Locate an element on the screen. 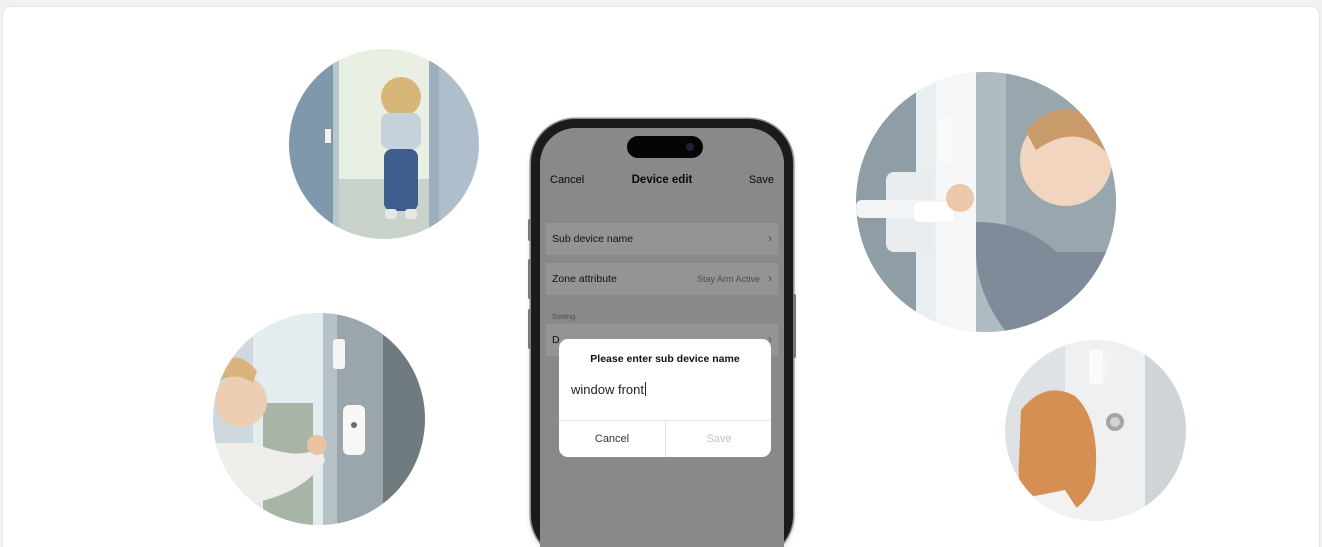  phone-volume-down-button is located at coordinates (529, 329).